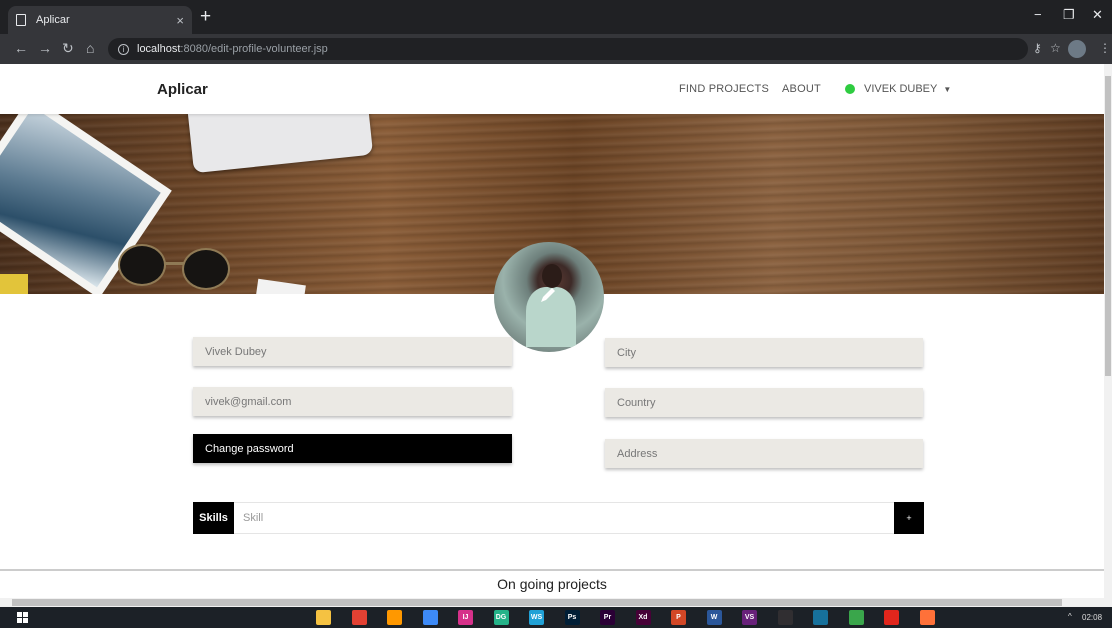 Image resolution: width=1112 pixels, height=628 pixels. I want to click on nav-about: ABOUT, so click(801, 89).